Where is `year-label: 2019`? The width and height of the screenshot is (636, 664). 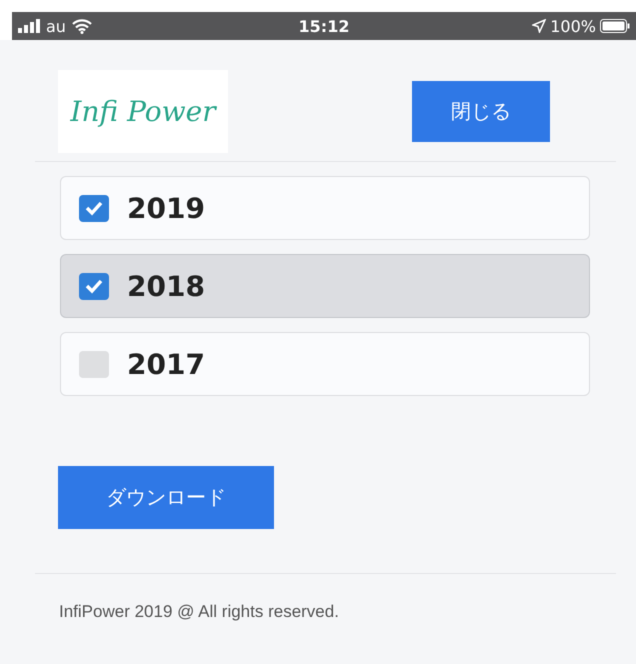 year-label: 2019 is located at coordinates (166, 208).